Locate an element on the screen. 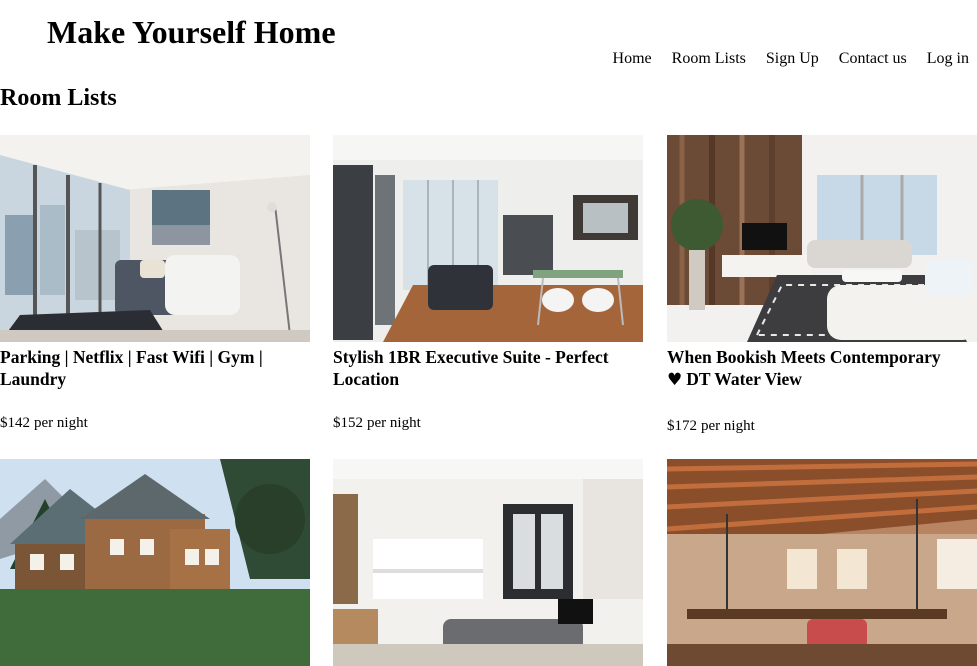 The image size is (977, 666). nav-sign-up: Sign Up is located at coordinates (792, 59).